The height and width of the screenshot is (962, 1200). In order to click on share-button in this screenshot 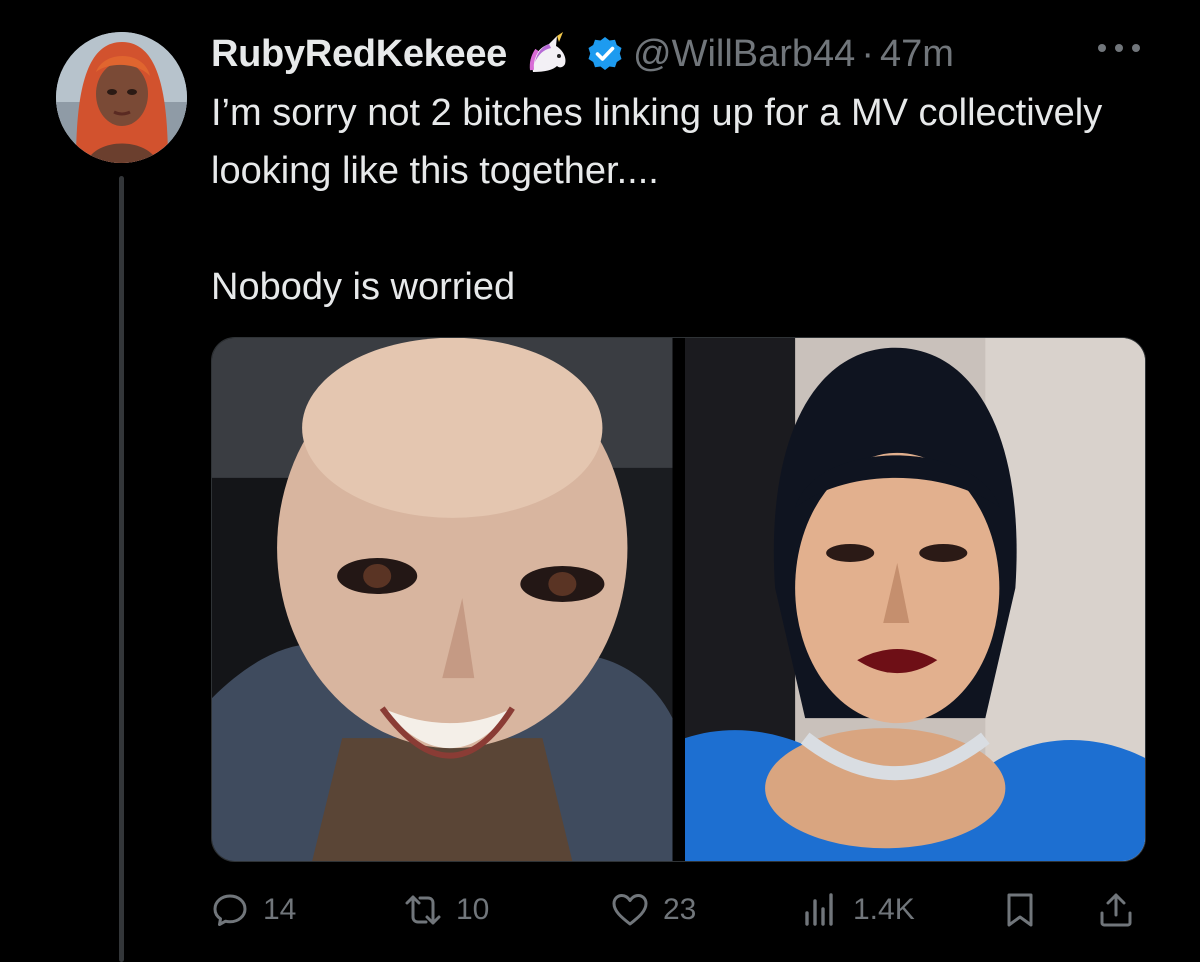, I will do `click(1116, 910)`.